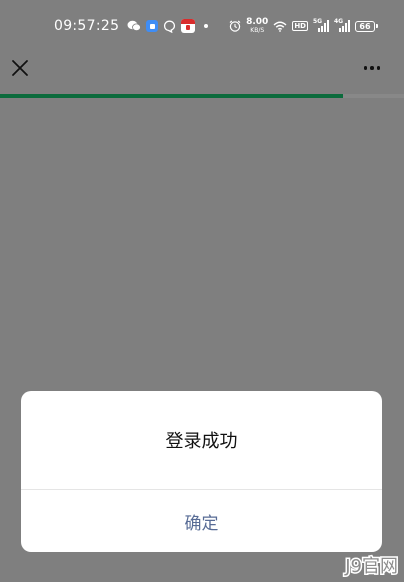  I want to click on page-progress-bar, so click(202, 96).